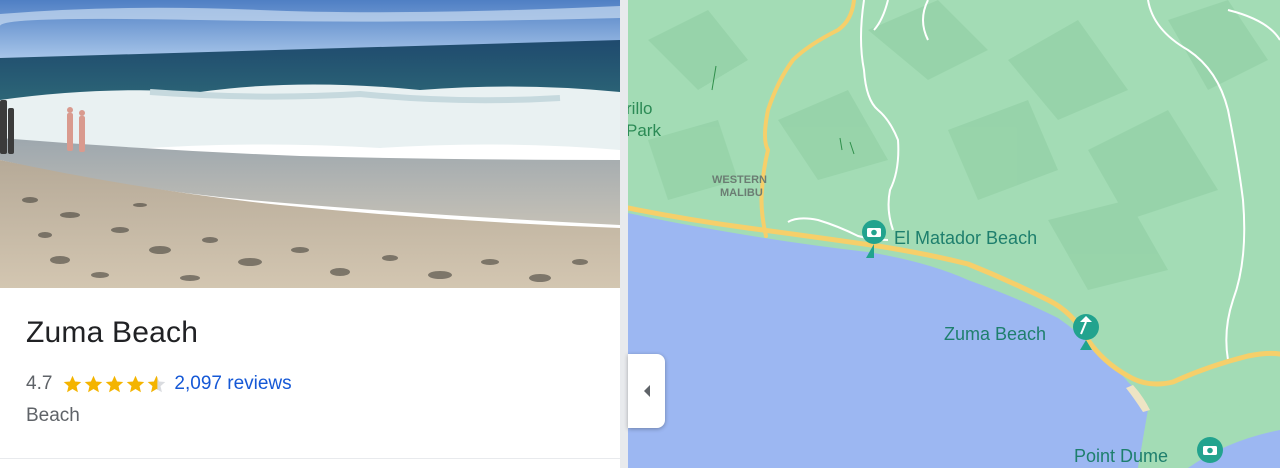 This screenshot has width=1280, height=468. I want to click on panel-divider, so click(624, 234).